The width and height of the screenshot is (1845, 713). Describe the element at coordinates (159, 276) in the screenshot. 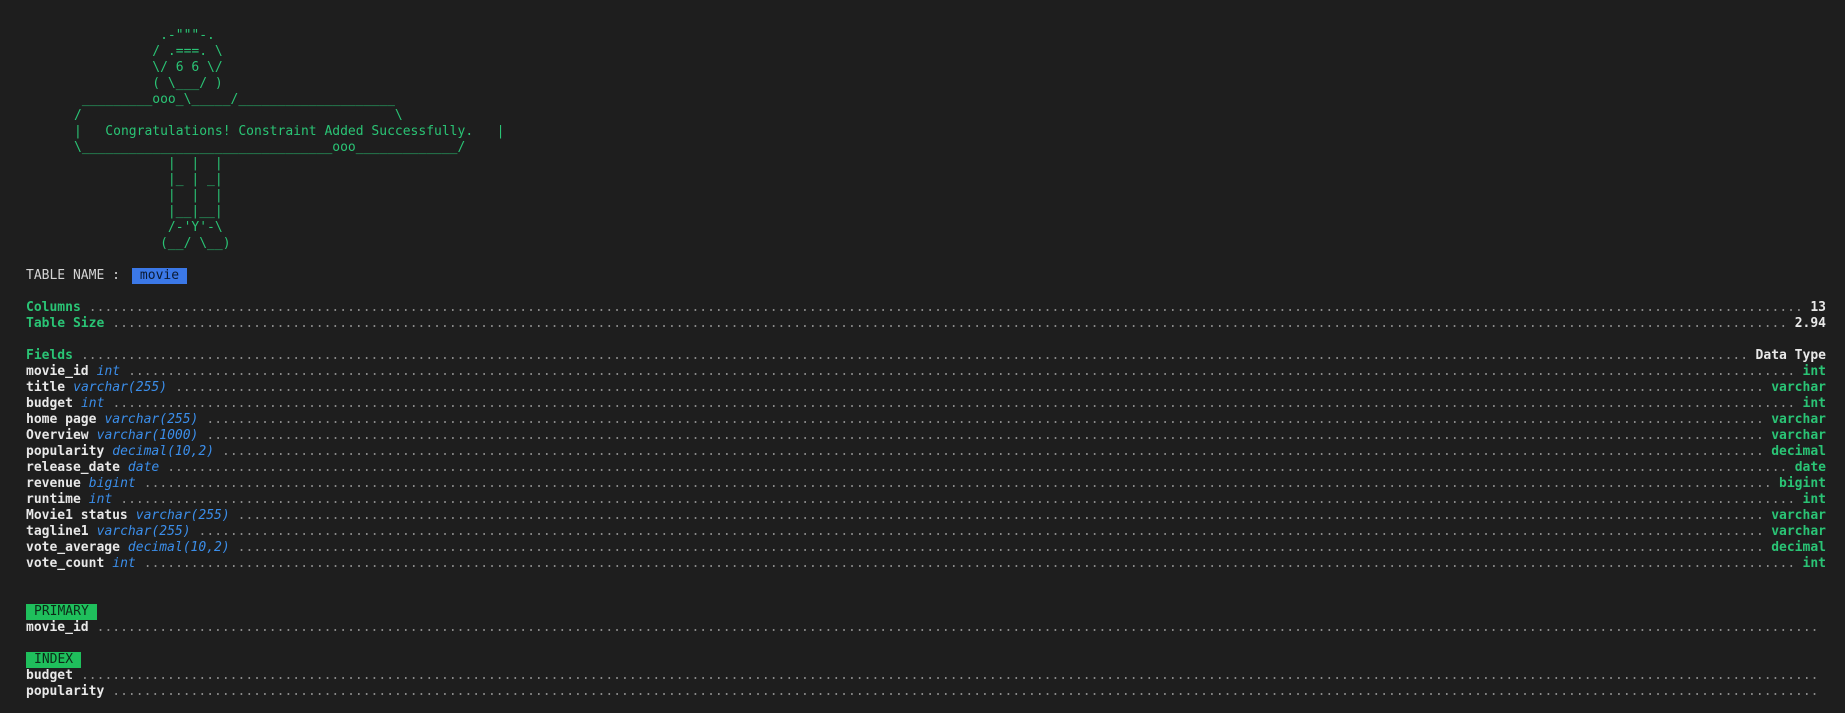

I see `table-name-badge: movie` at that location.